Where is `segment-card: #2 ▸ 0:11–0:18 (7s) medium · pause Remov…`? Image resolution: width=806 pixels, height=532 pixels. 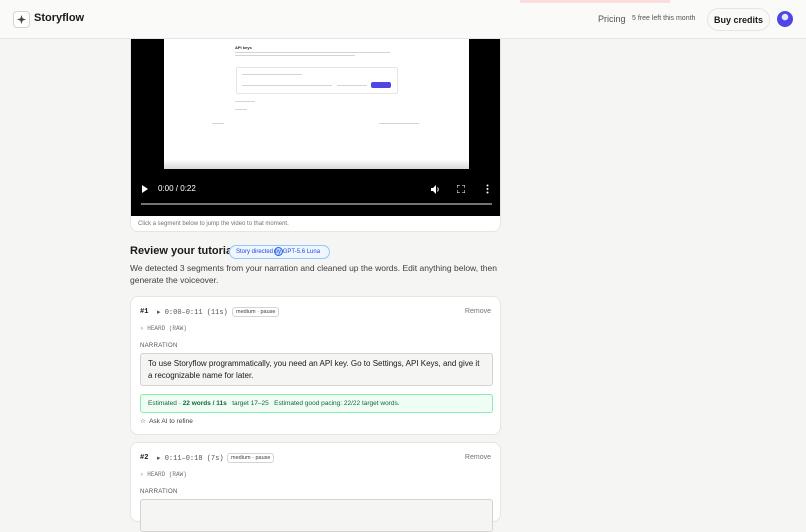
segment-card: #2 ▸ 0:11–0:18 (7s) medium · pause Remov… is located at coordinates (315, 487).